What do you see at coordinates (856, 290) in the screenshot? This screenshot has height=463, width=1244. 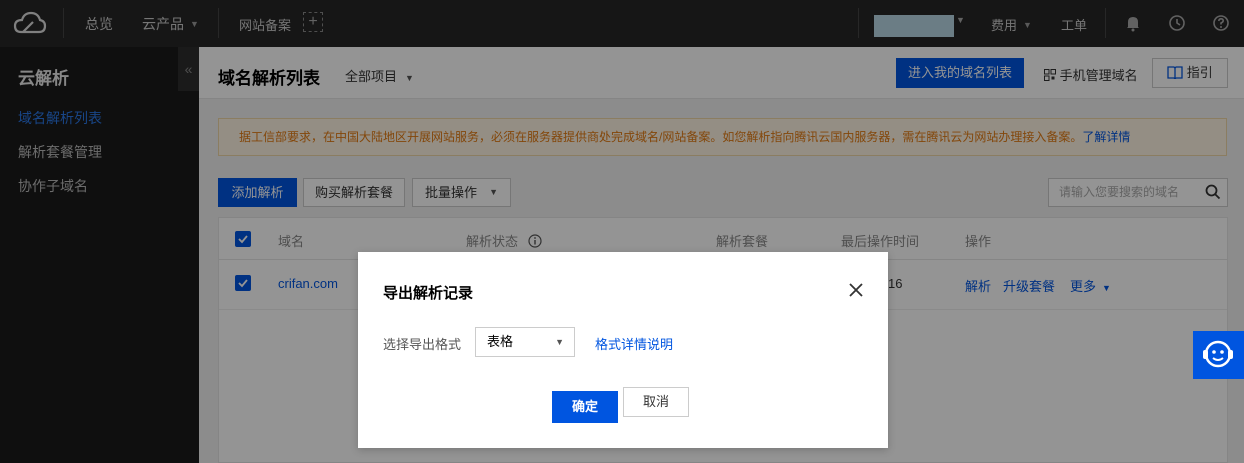 I see `close-icon` at bounding box center [856, 290].